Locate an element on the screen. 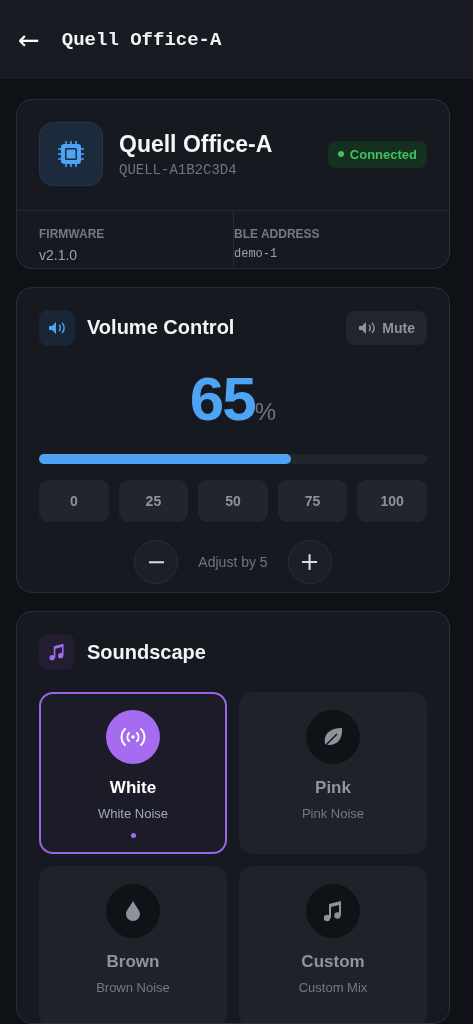 The width and height of the screenshot is (473, 1024). back-button: ← is located at coordinates (29, 39).